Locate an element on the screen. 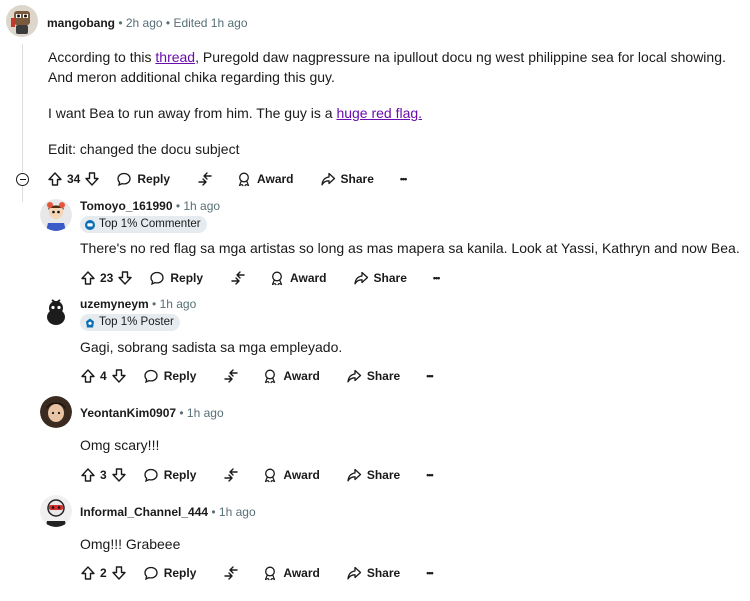  comment-actions: 23 Reply Award Share ••• is located at coordinates (260, 278).